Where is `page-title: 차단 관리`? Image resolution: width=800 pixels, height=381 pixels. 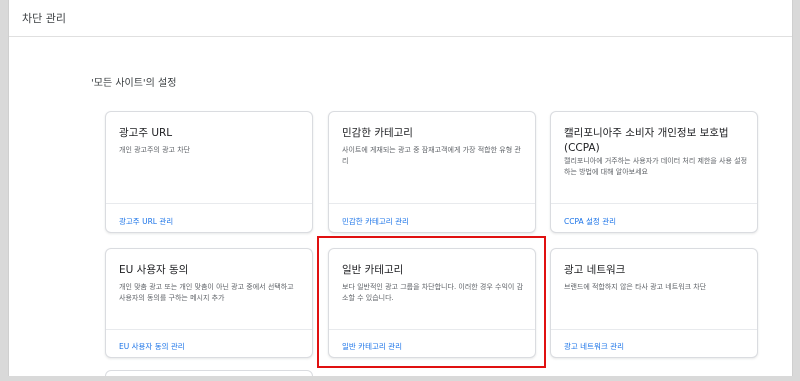 page-title: 차단 관리 is located at coordinates (44, 18).